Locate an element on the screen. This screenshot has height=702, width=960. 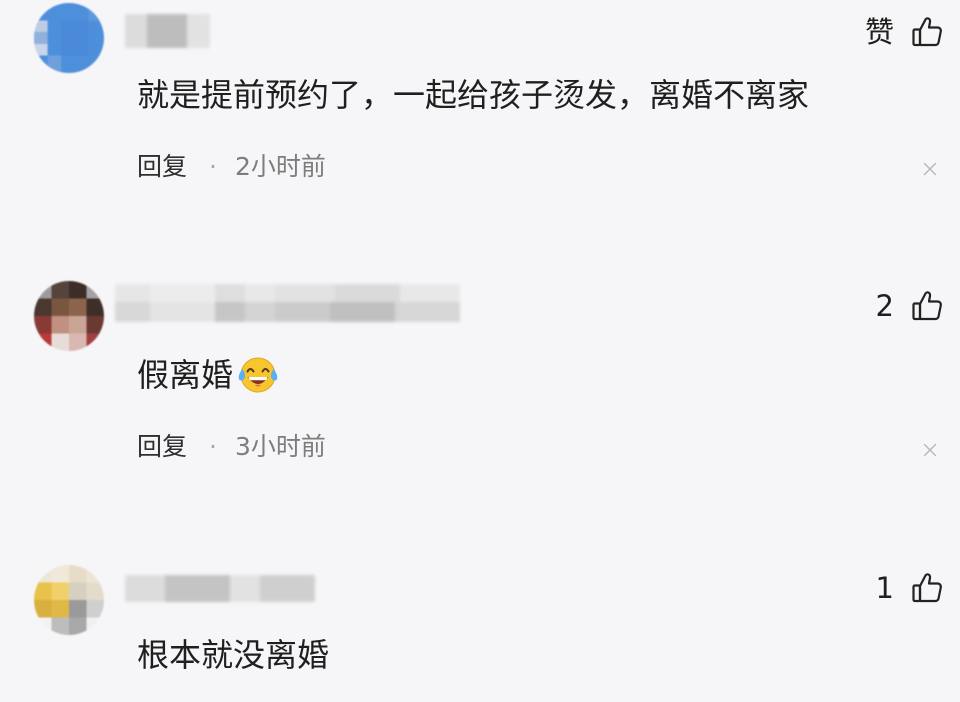
like-label: 赞 is located at coordinates (879, 32).